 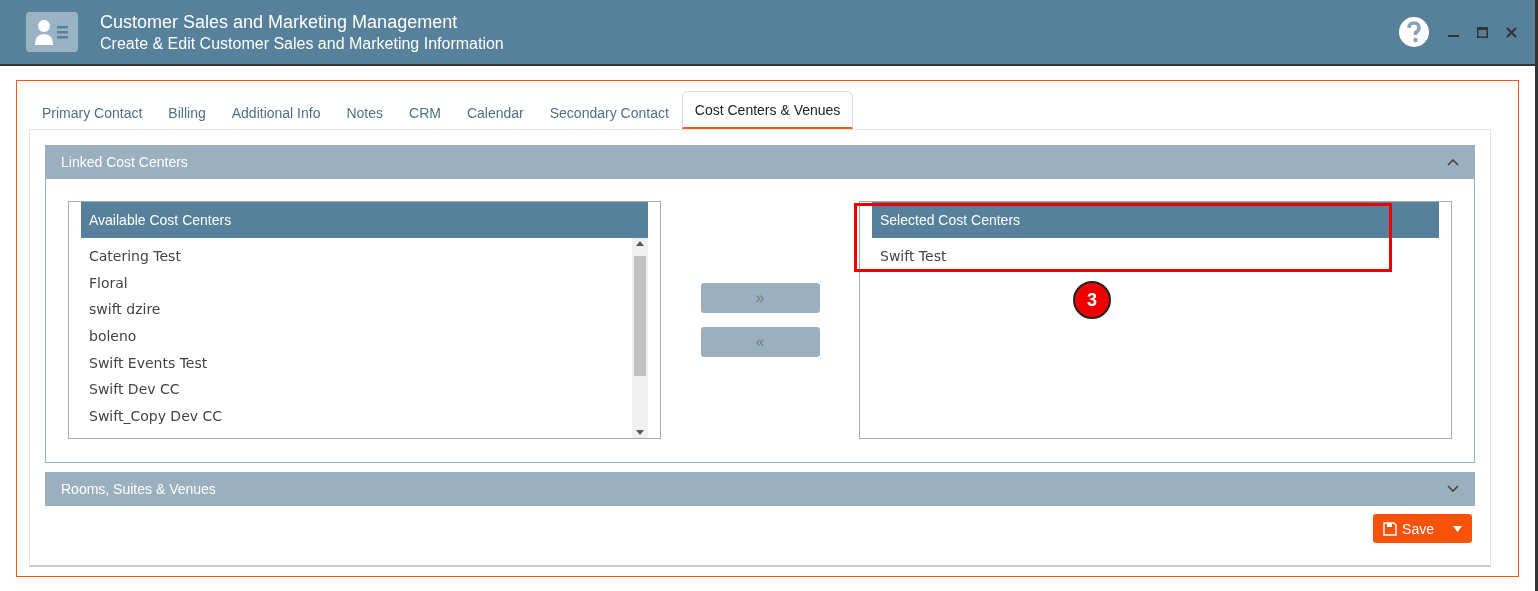 I want to click on step-number: 3, so click(x=1092, y=300).